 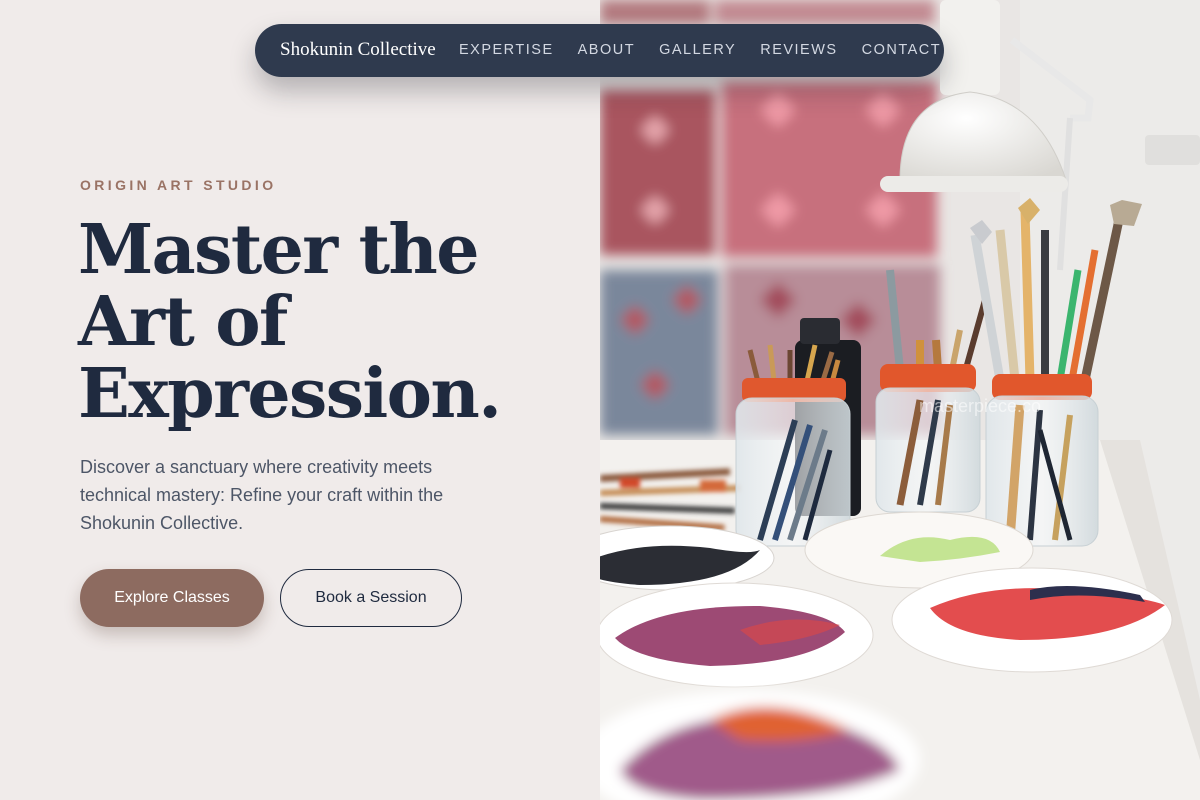 I want to click on hero-title: Master the Art of Expression., so click(x=318, y=322).